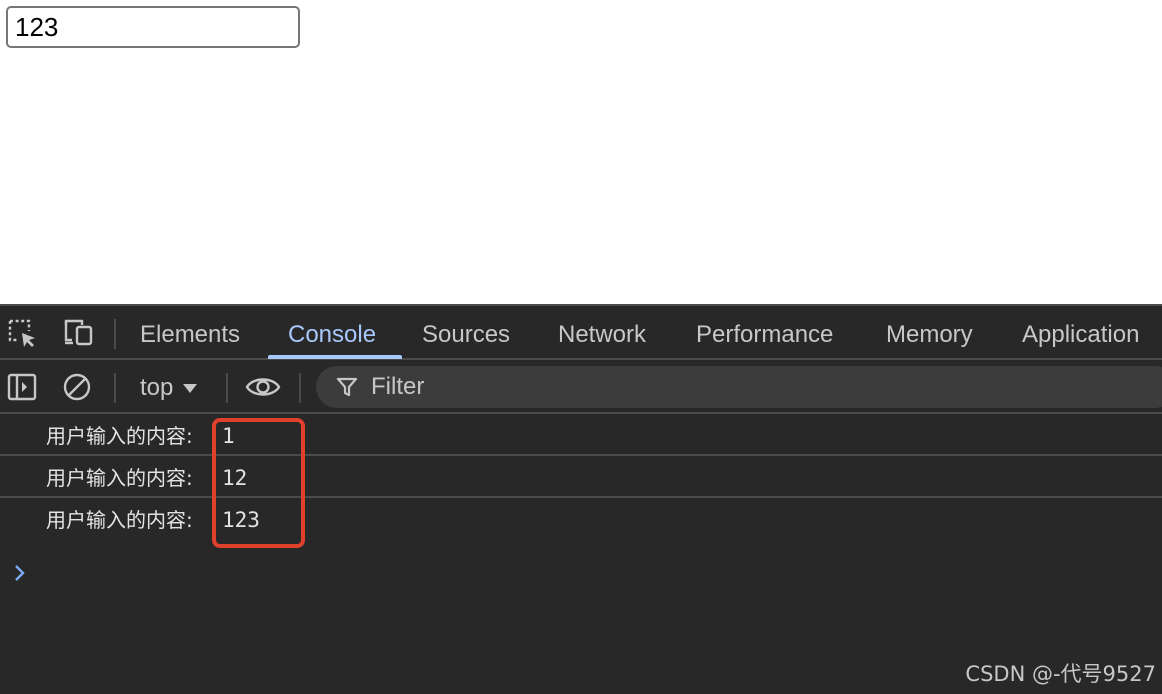 The width and height of the screenshot is (1162, 694). What do you see at coordinates (335, 357) in the screenshot?
I see `active-tab-indicator` at bounding box center [335, 357].